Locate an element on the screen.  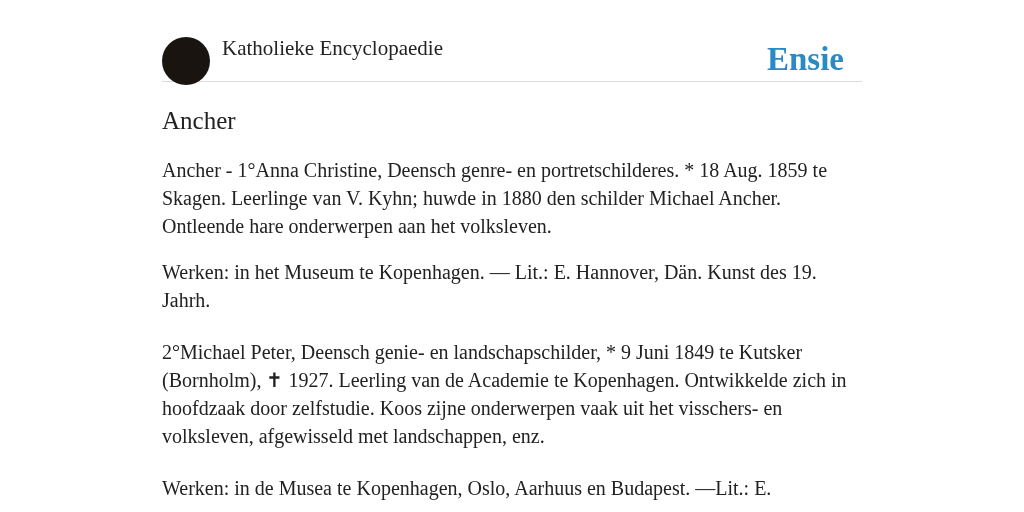
paragraph: Werken: in het Museum te Kopenhagen. — Lit.: E. Hannover, Dän. Kunst des 19. Jahrh. is located at coordinates (490, 286).